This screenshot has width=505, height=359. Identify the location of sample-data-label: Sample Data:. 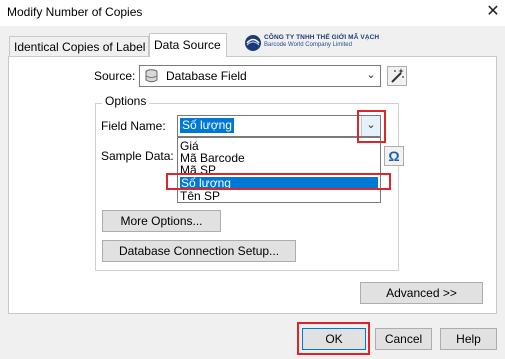
(137, 156).